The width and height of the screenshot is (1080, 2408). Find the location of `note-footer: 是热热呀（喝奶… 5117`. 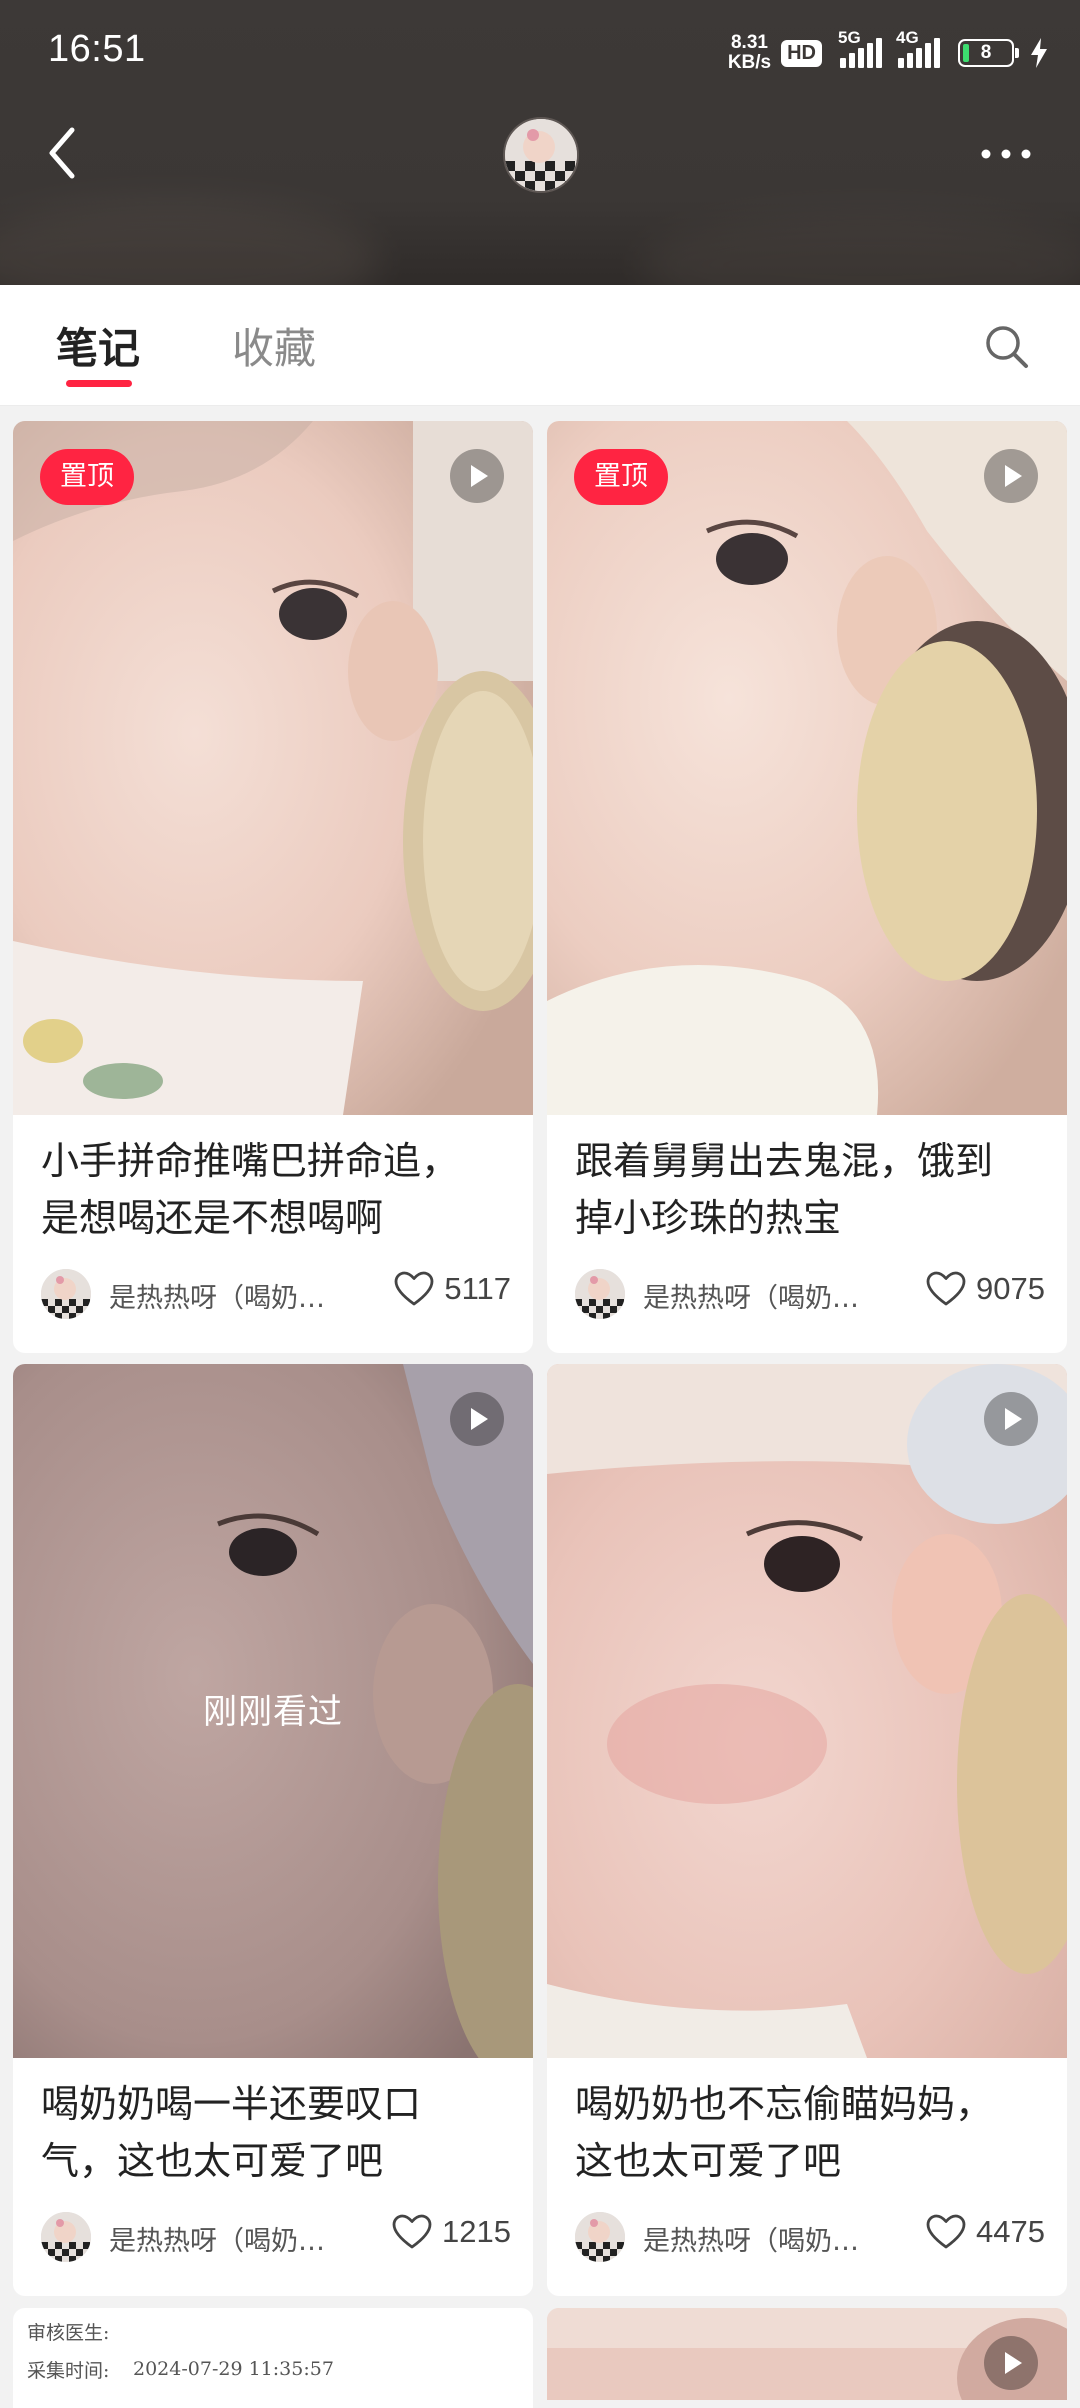

note-footer: 是热热呀（喝奶… 5117 is located at coordinates (276, 1295).